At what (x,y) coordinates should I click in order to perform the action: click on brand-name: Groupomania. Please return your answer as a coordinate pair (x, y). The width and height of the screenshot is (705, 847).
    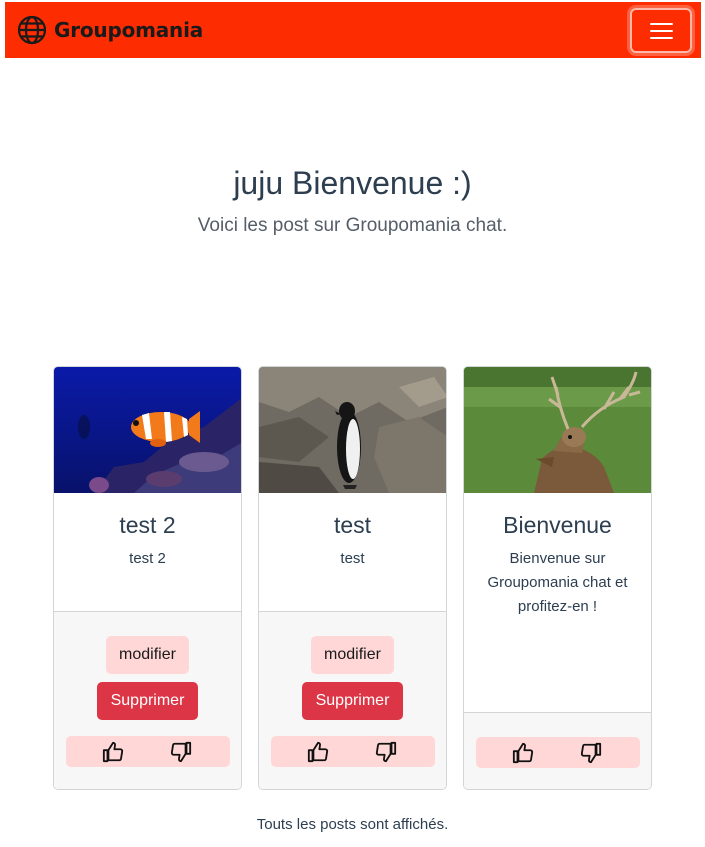
    Looking at the image, I should click on (129, 30).